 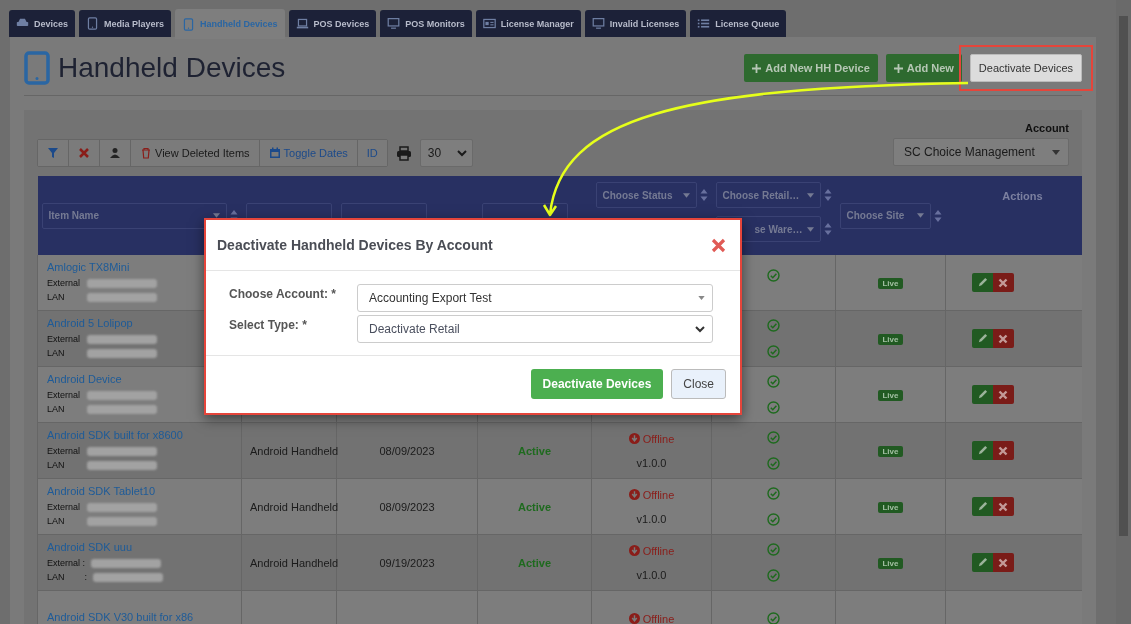 I want to click on filter-select: Choose Site, so click(x=885, y=215).